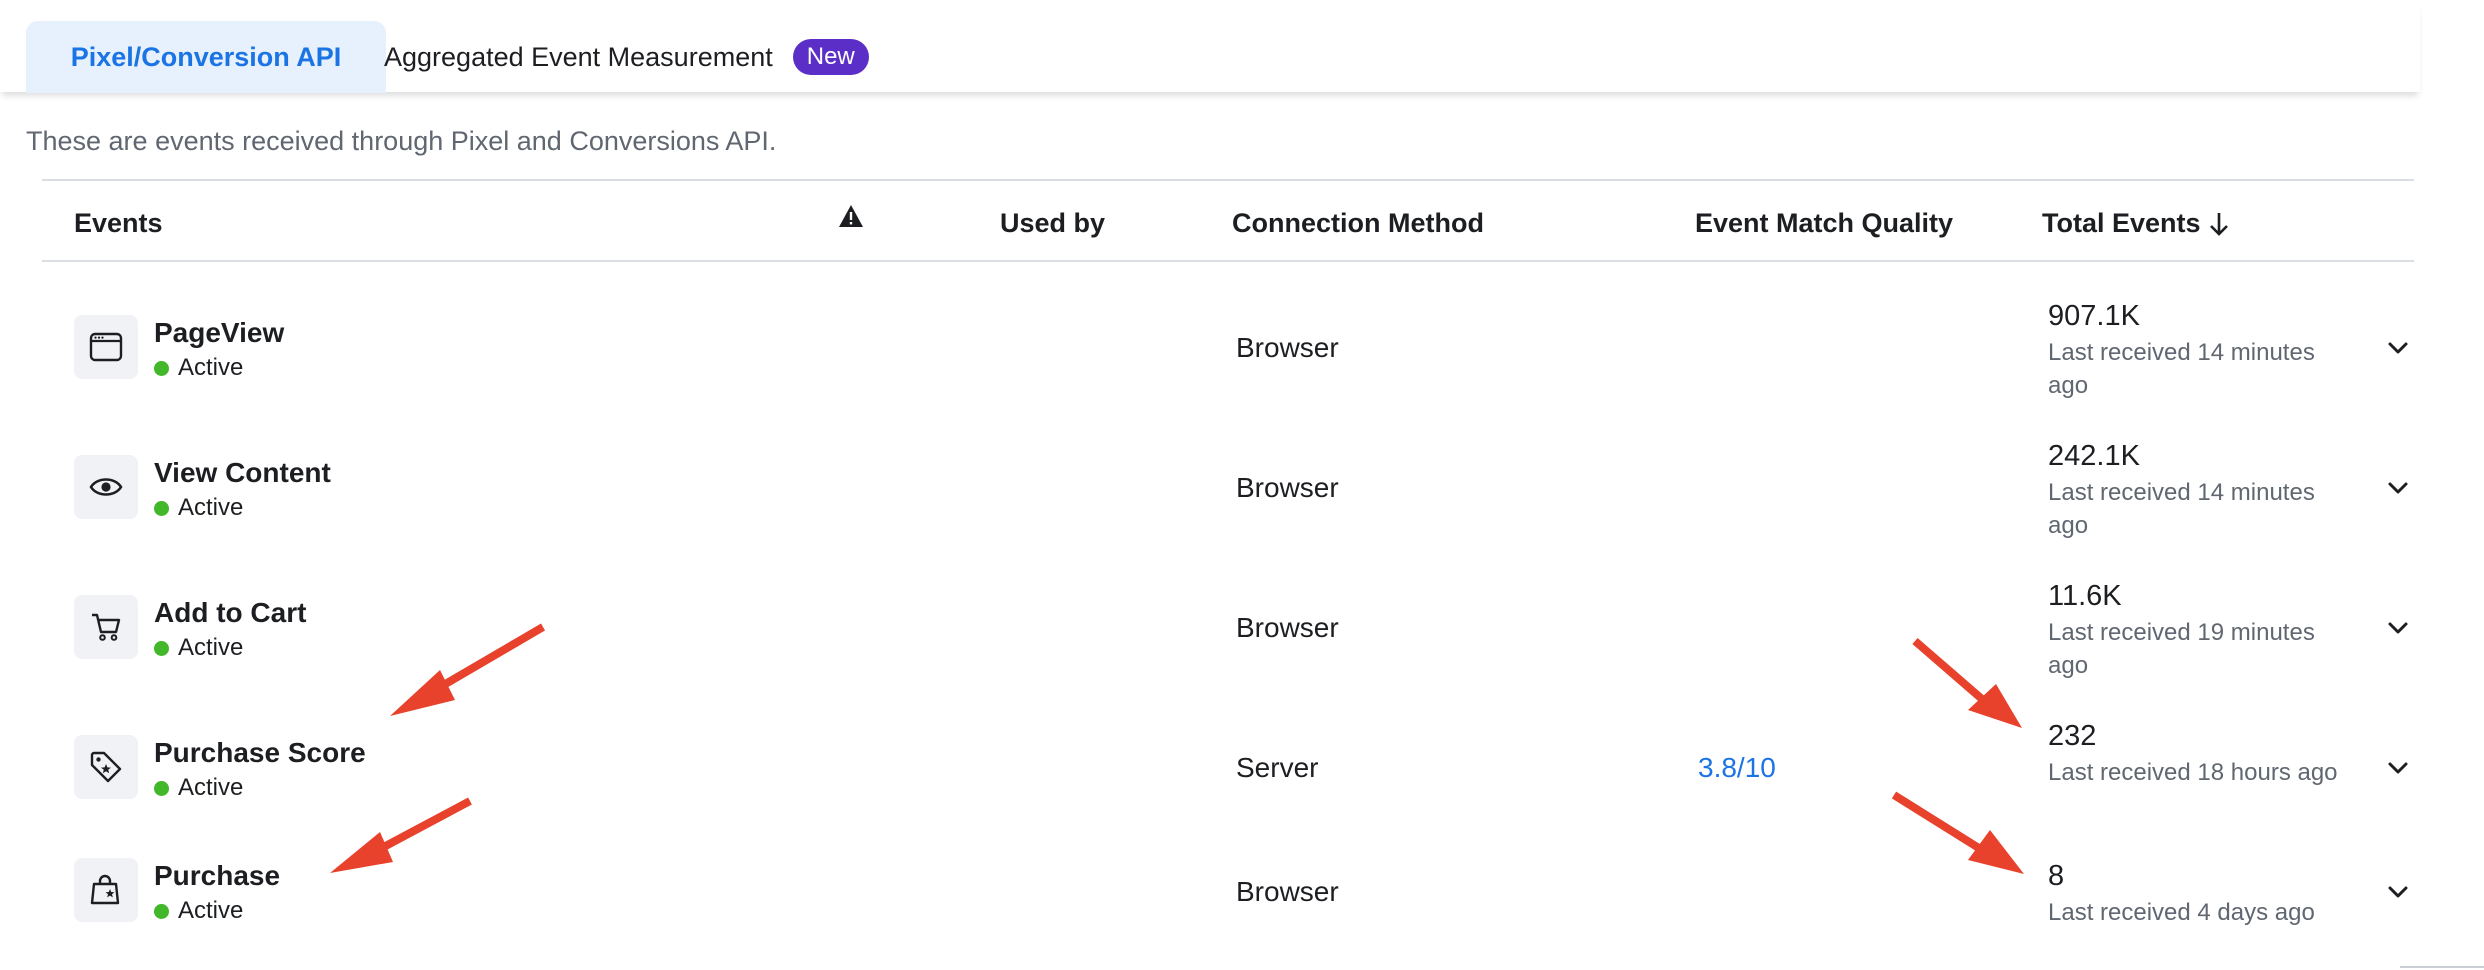  What do you see at coordinates (578, 56) in the screenshot?
I see `tab-label: Aggregated Event Measurement` at bounding box center [578, 56].